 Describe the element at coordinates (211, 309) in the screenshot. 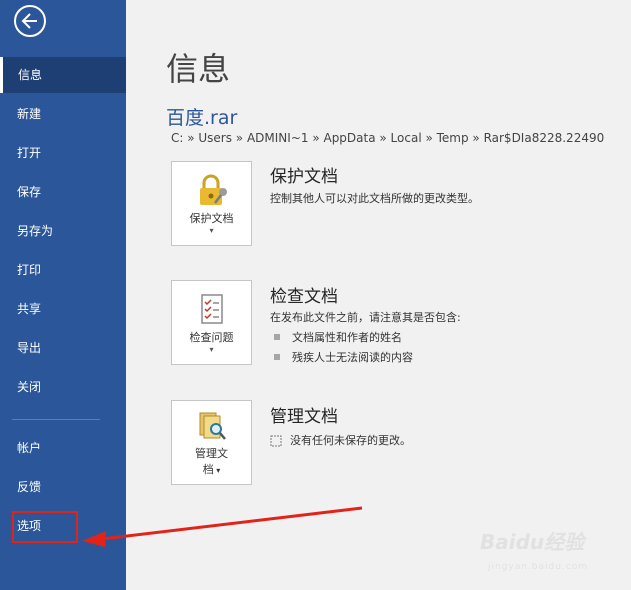

I see `checklist-icon` at that location.